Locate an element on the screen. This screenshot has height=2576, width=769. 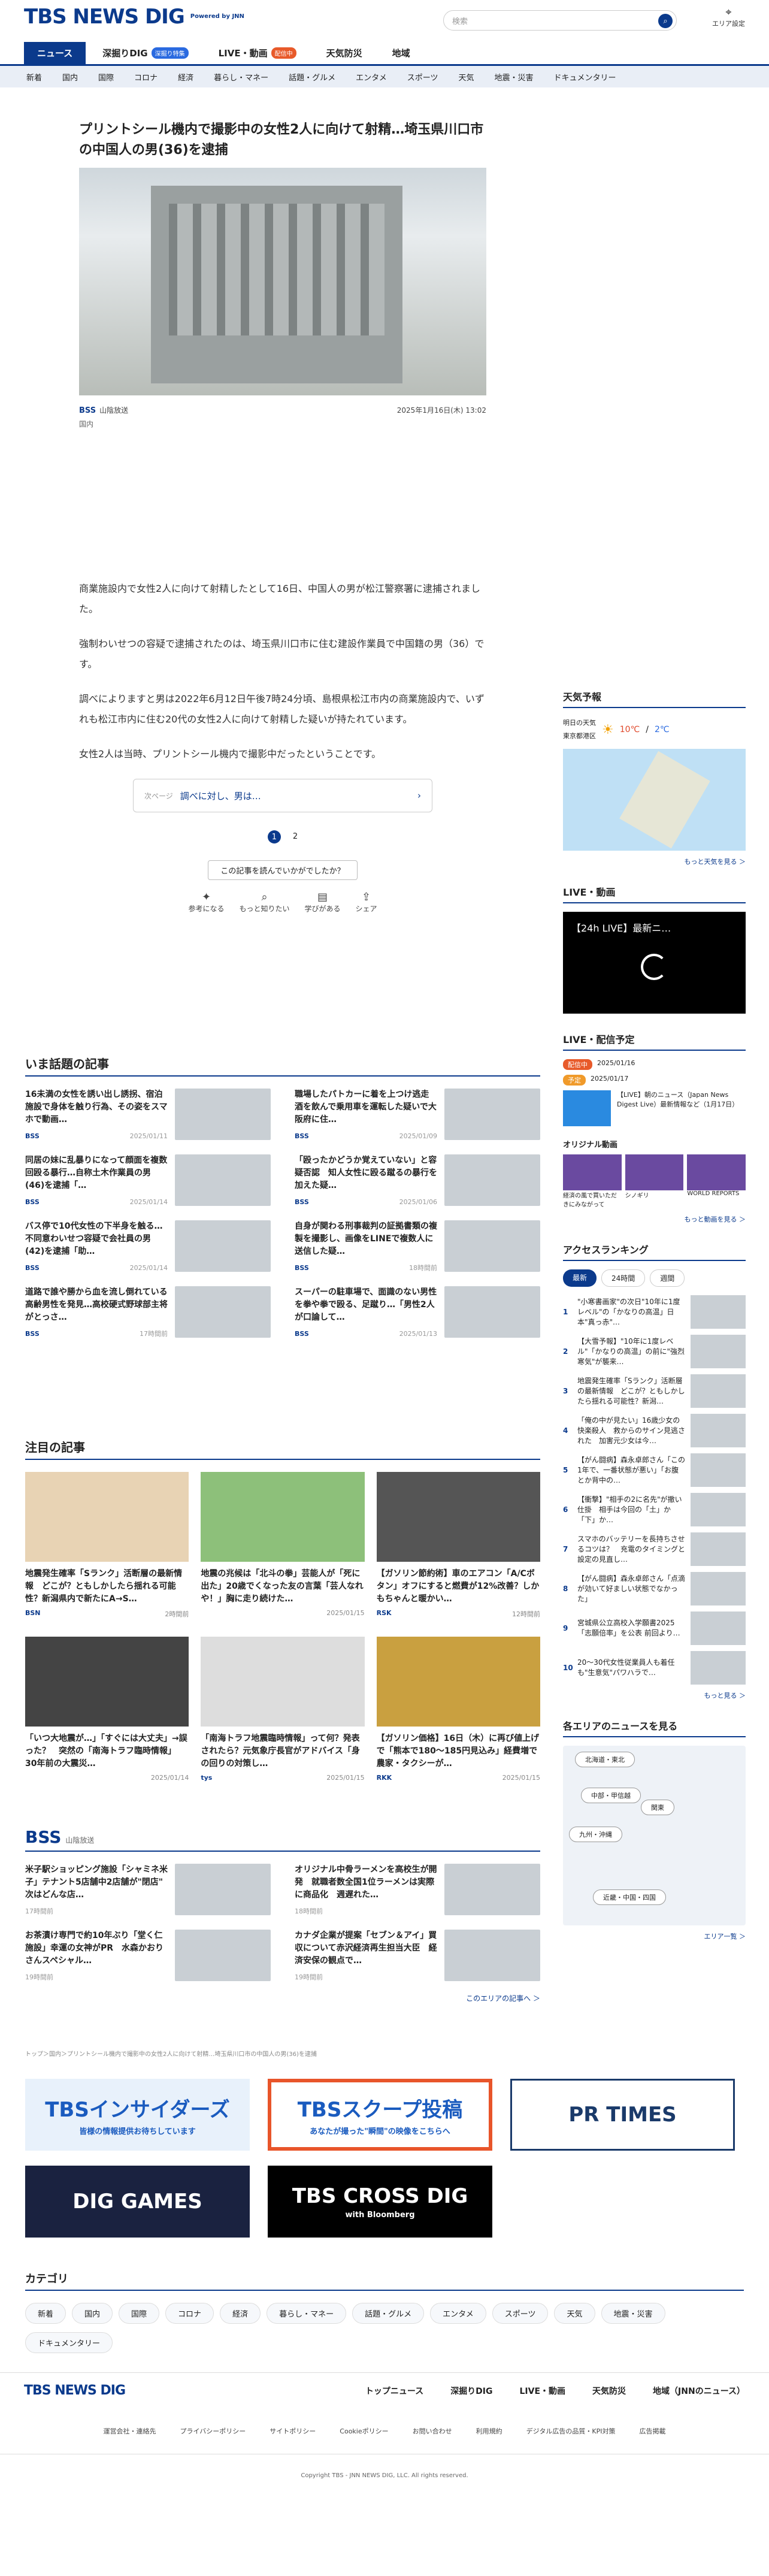
subnav-item: エンタメ is located at coordinates (372, 77).